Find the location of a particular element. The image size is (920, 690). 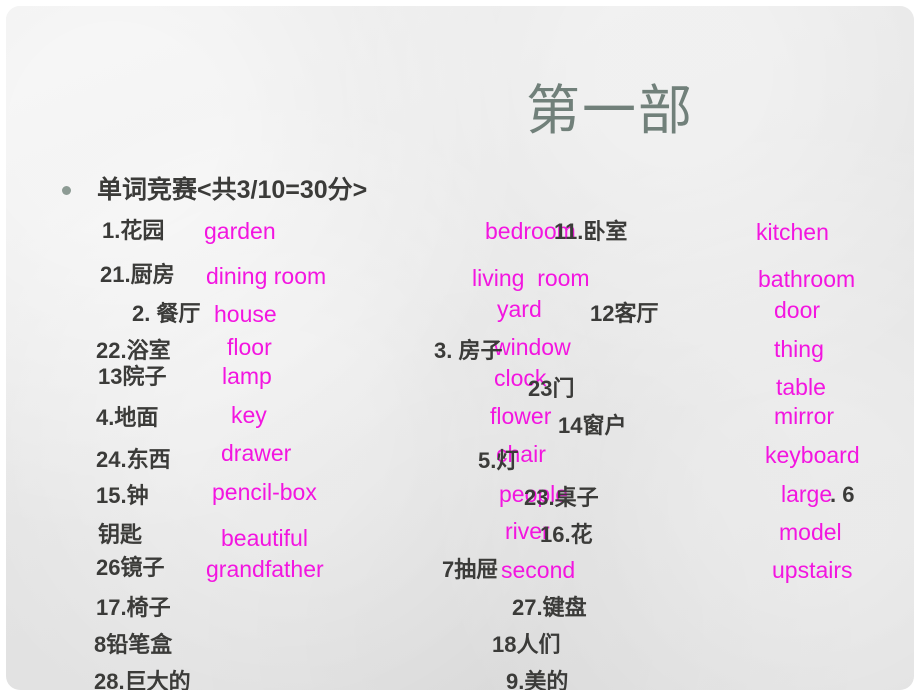

english-word: beautiful is located at coordinates (264, 538).